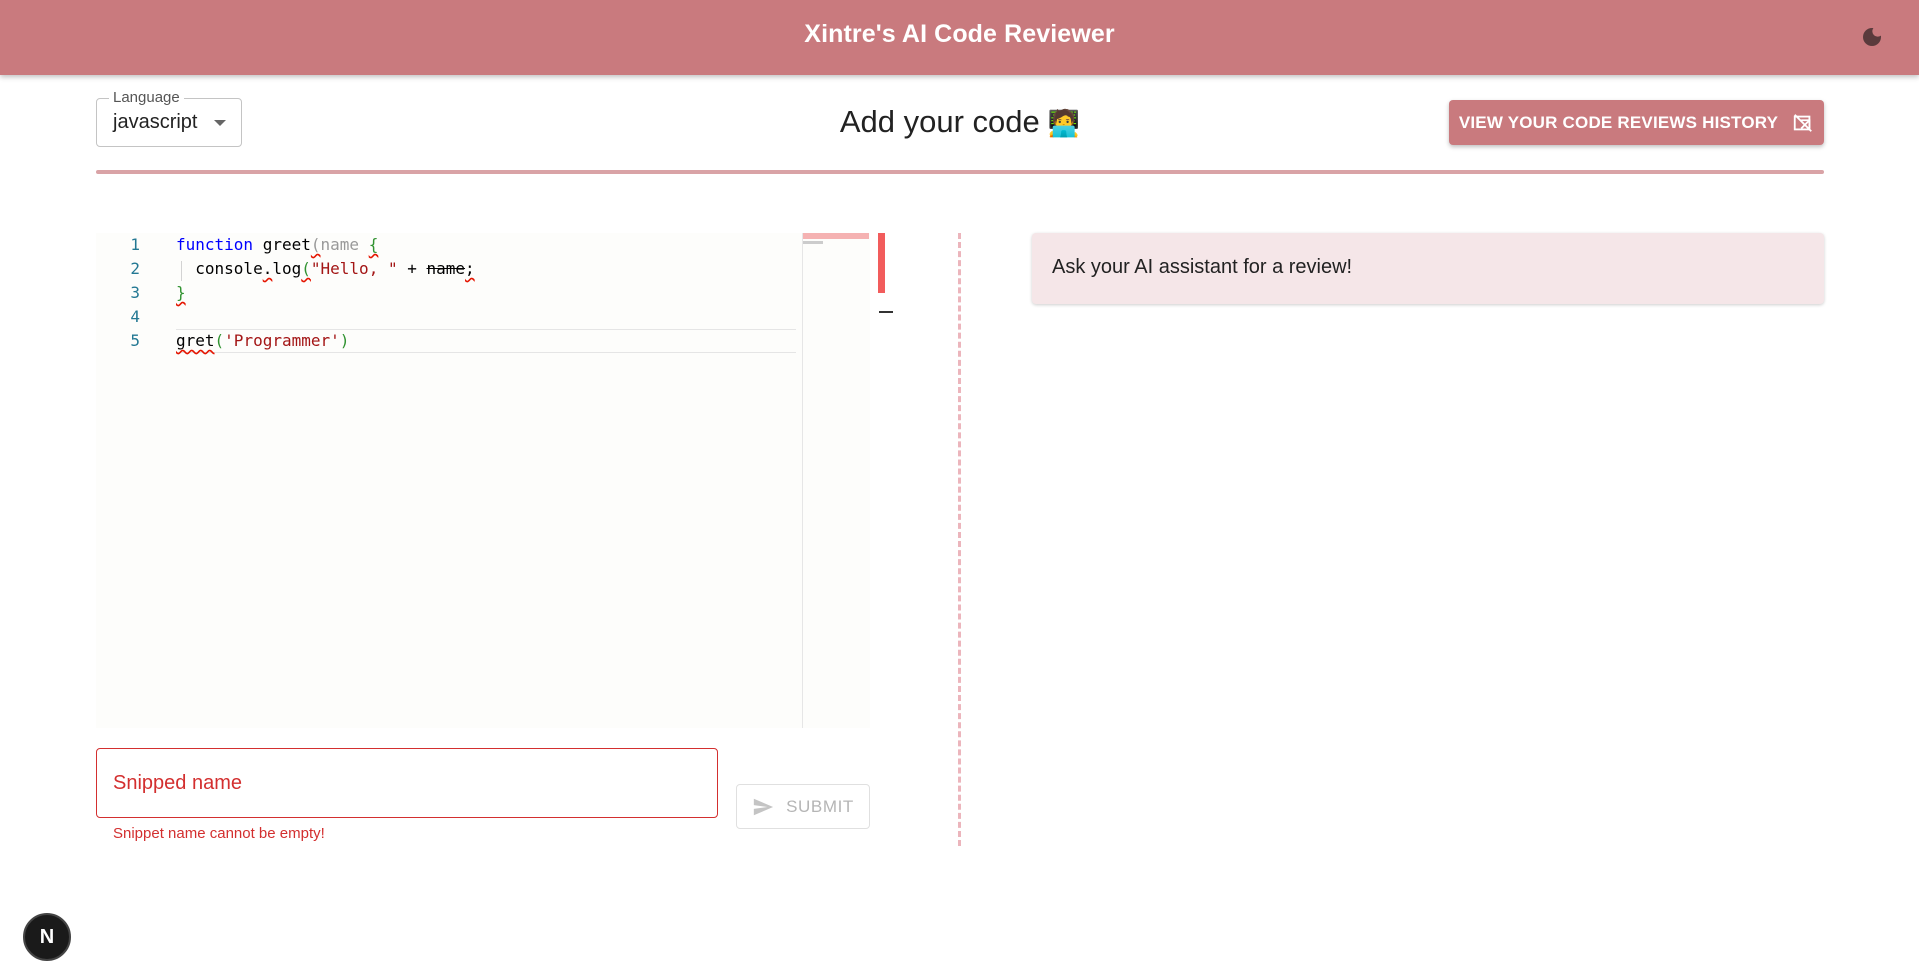  Describe the element at coordinates (836, 236) in the screenshot. I see `minimap-error-line` at that location.